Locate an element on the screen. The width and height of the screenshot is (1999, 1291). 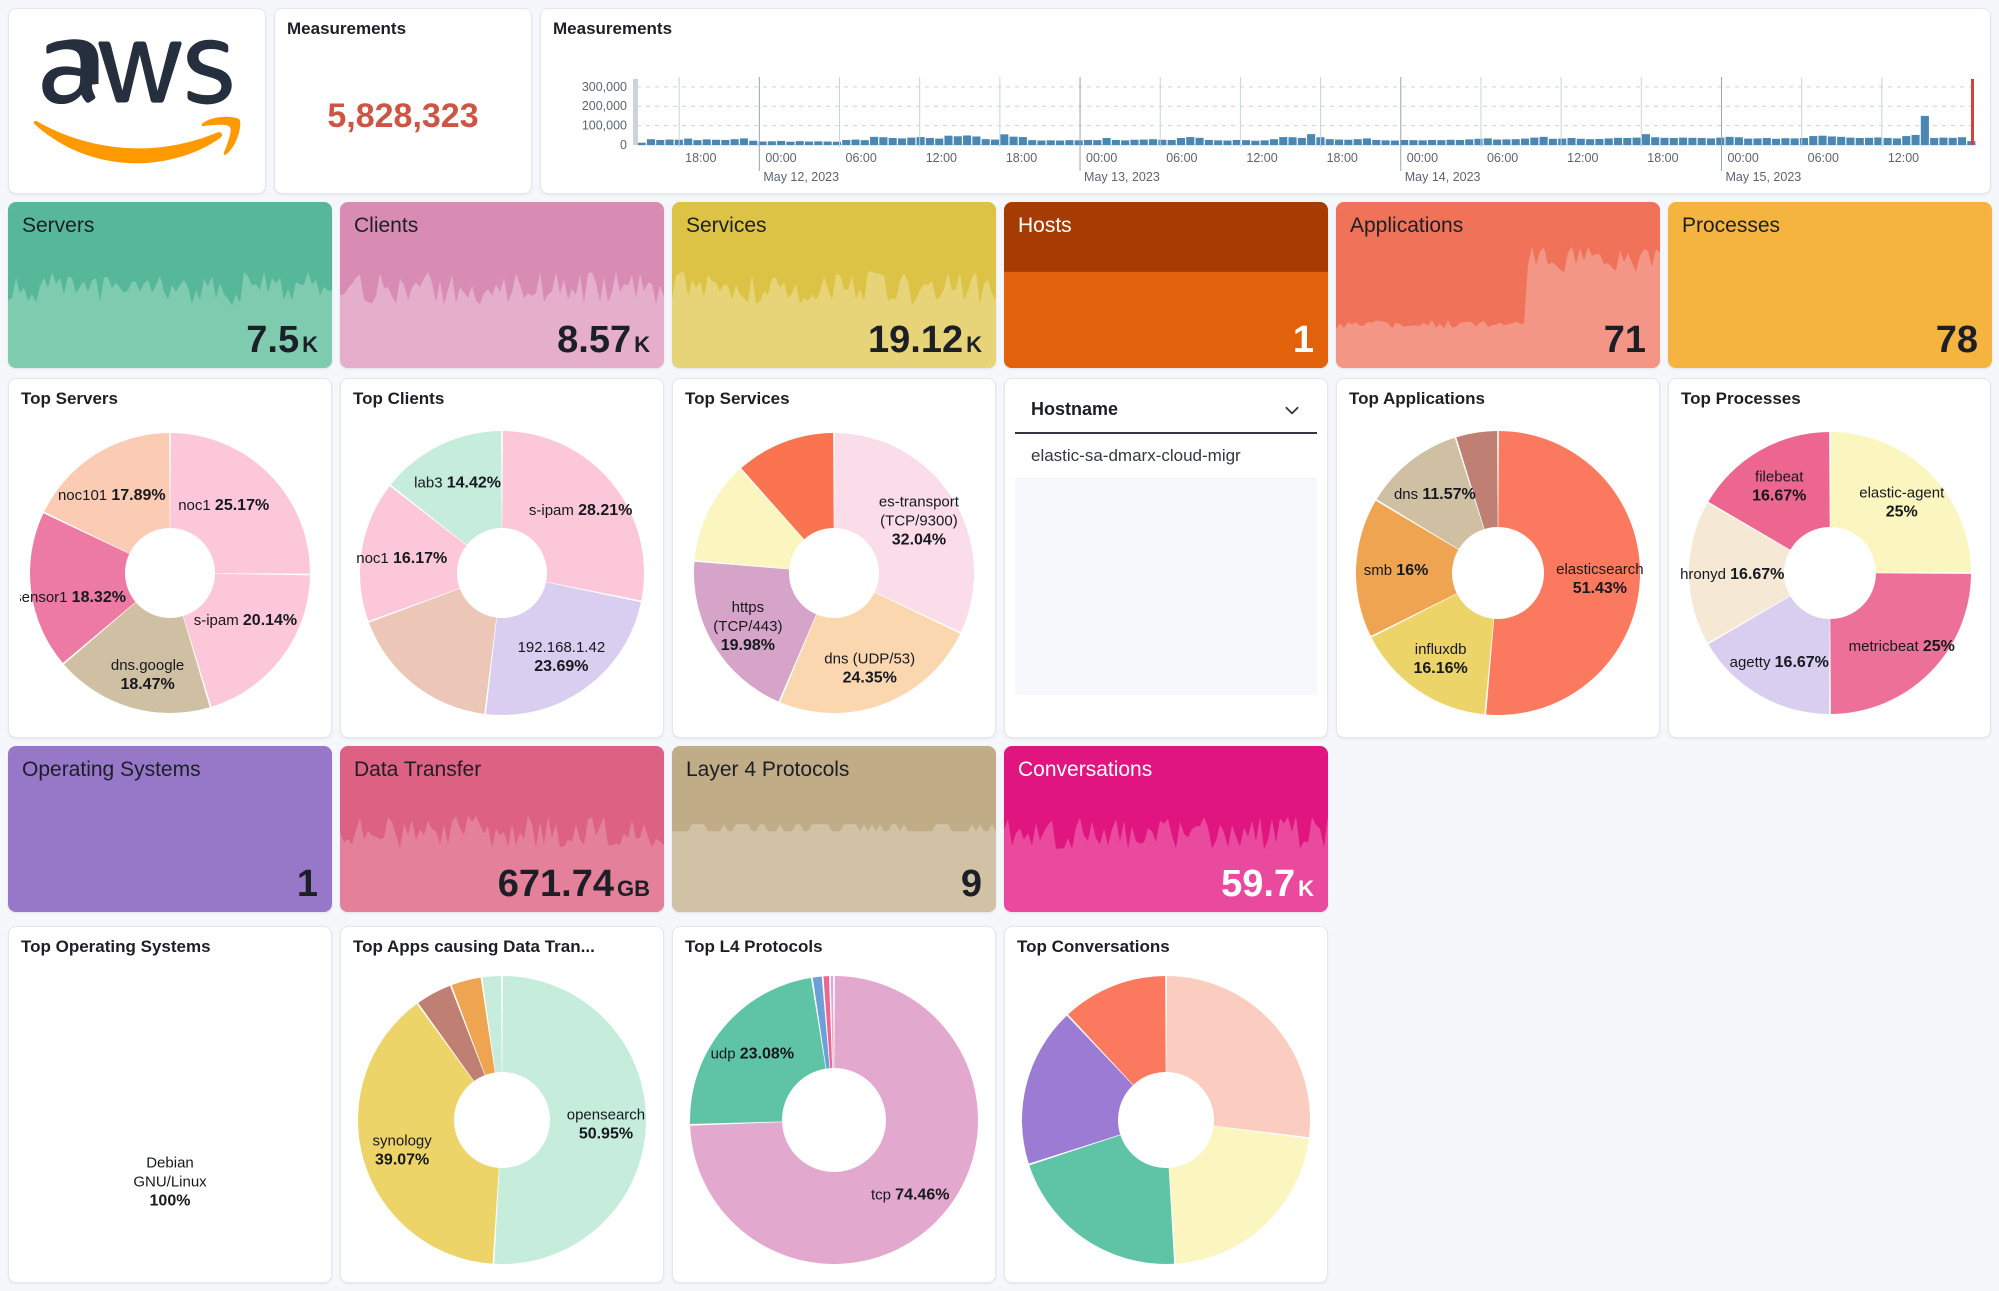
svg-text: chronyd 16.67% is located at coordinates (1732, 574).